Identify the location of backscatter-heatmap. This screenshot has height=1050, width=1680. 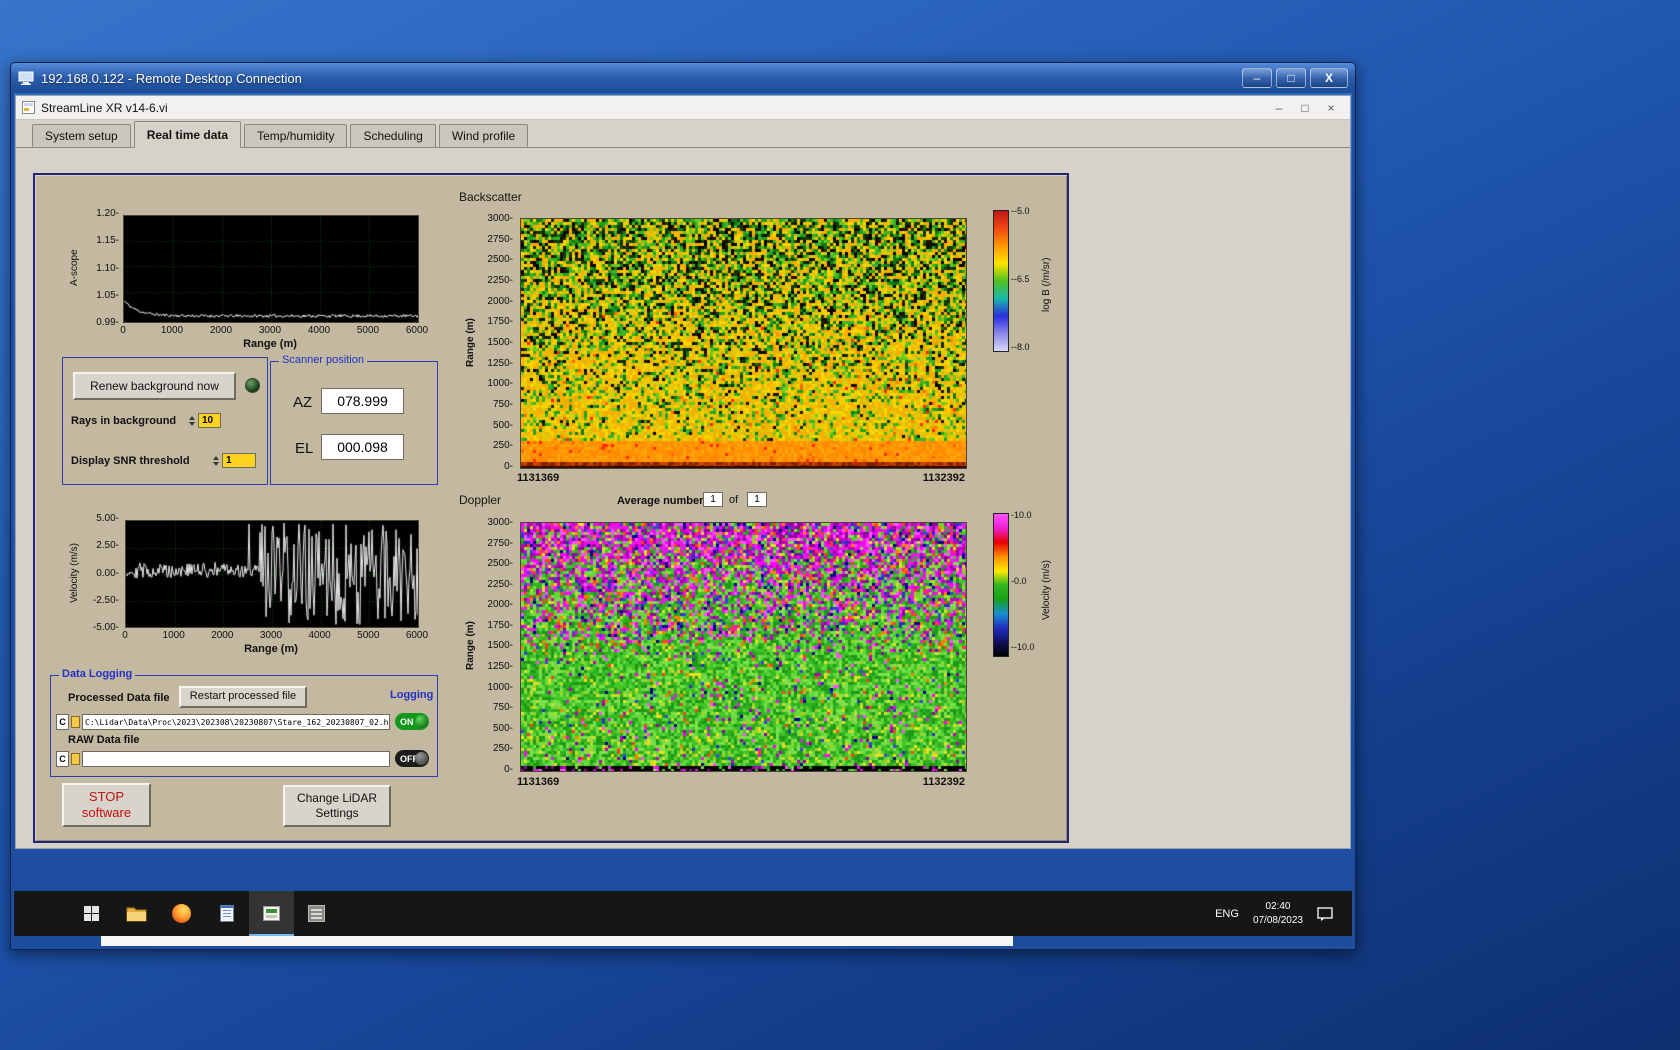
(743, 343).